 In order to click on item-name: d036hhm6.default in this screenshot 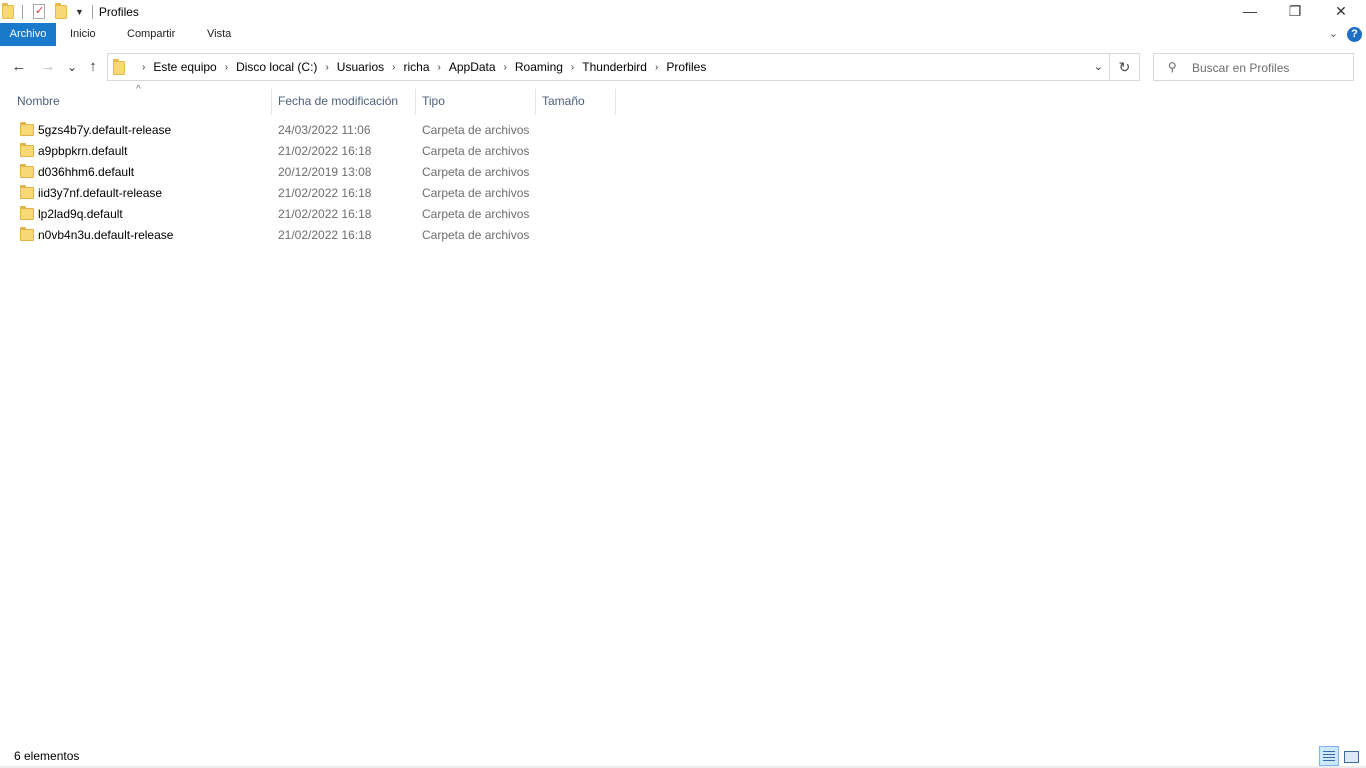, I will do `click(86, 172)`.